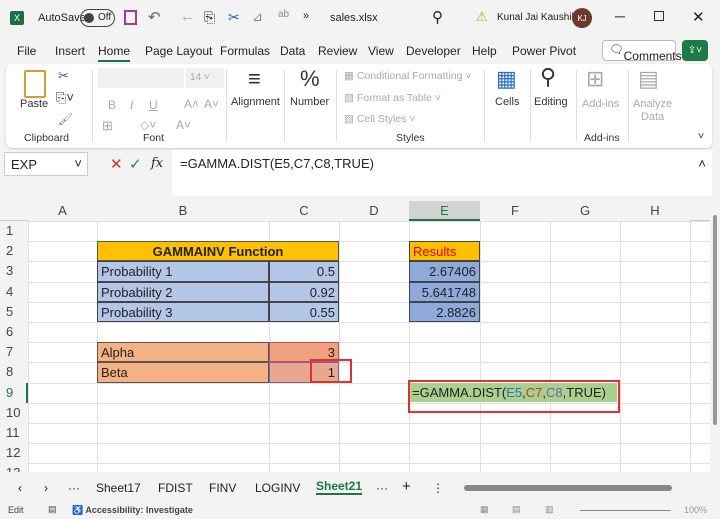  Describe the element at coordinates (578, 488) in the screenshot. I see `horizontal-scrollbar` at that location.